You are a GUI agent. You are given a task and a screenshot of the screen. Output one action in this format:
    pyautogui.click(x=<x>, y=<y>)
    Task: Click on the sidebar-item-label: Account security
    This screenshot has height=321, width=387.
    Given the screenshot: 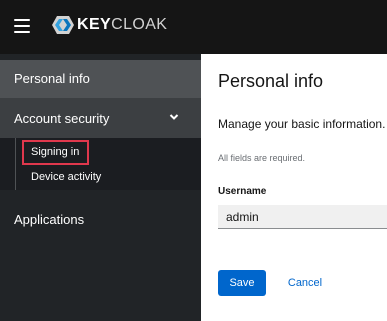 What is the action you would take?
    pyautogui.click(x=62, y=118)
    